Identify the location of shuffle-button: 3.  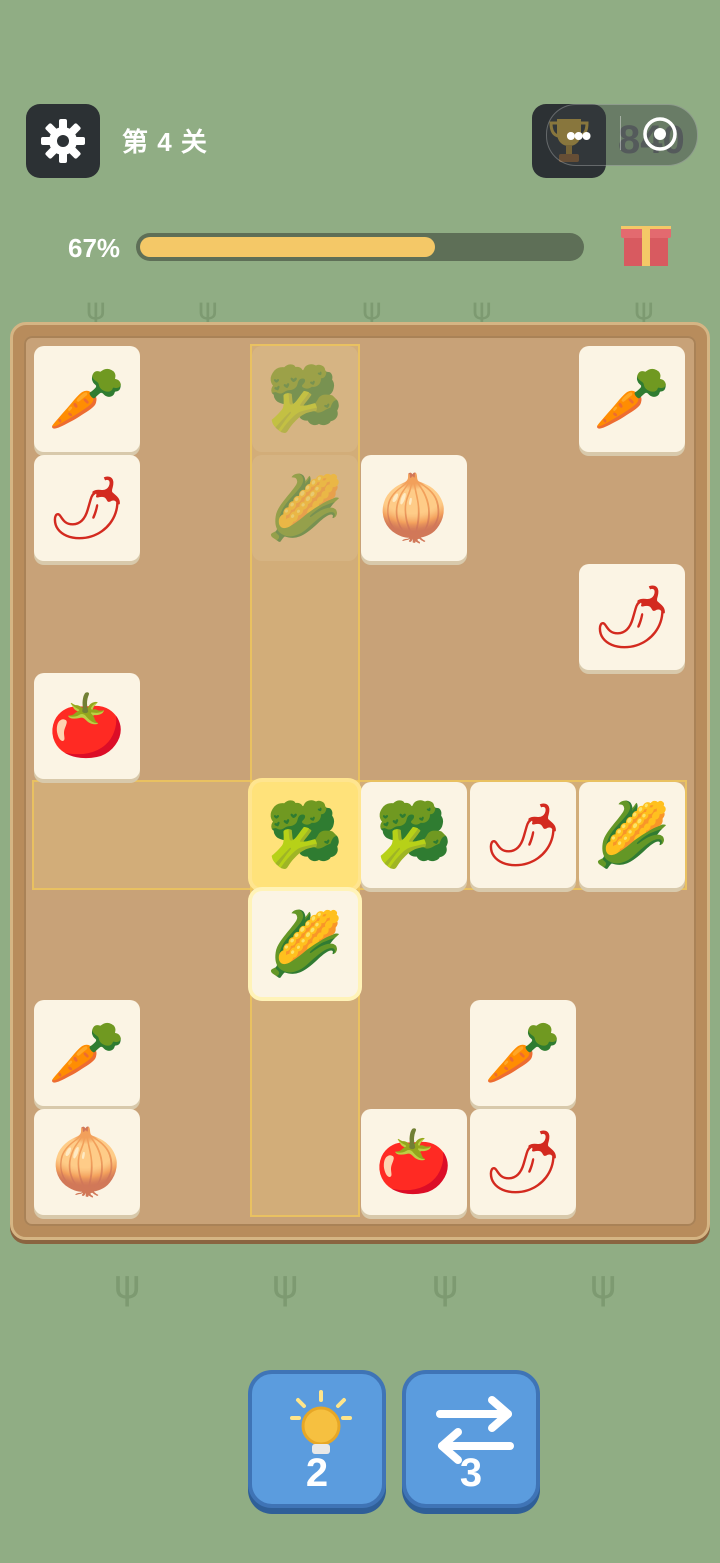
(471, 1439).